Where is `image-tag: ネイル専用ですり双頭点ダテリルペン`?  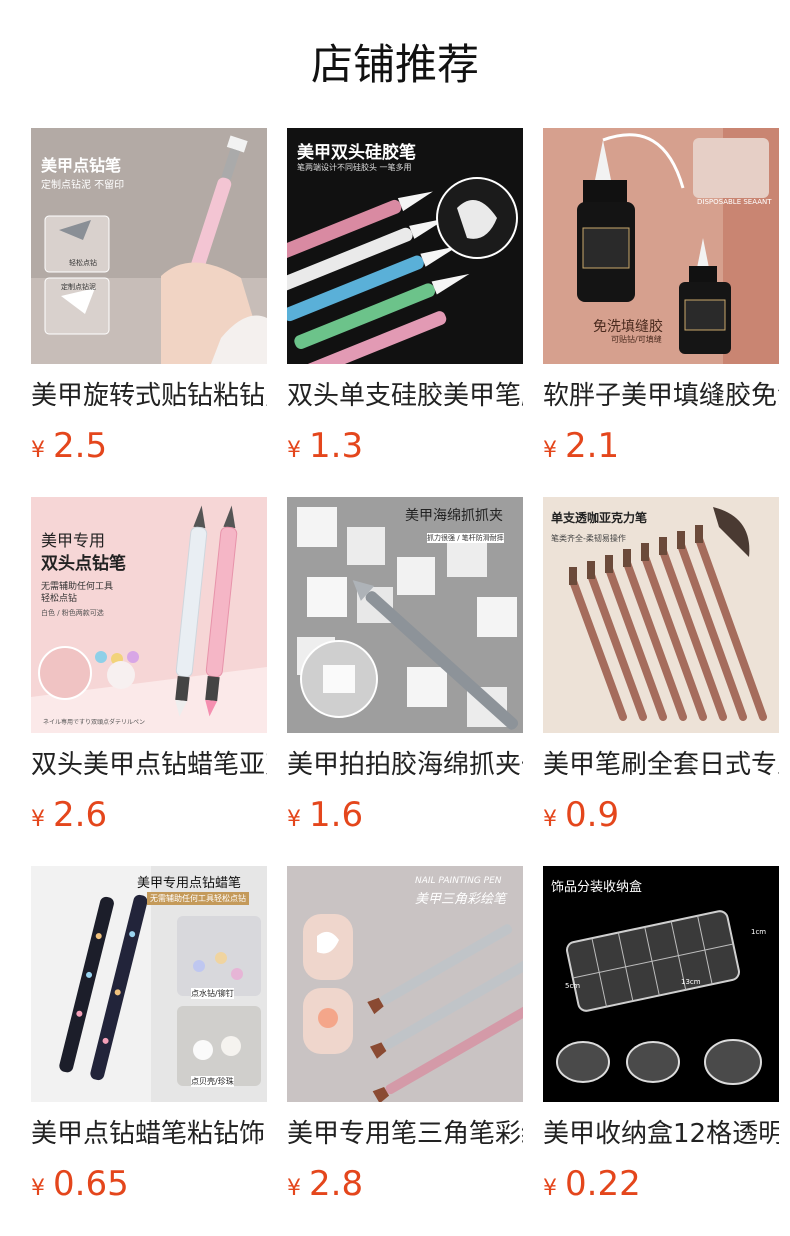
image-tag: ネイル専用ですり双頭点ダテリルペン is located at coordinates (94, 722).